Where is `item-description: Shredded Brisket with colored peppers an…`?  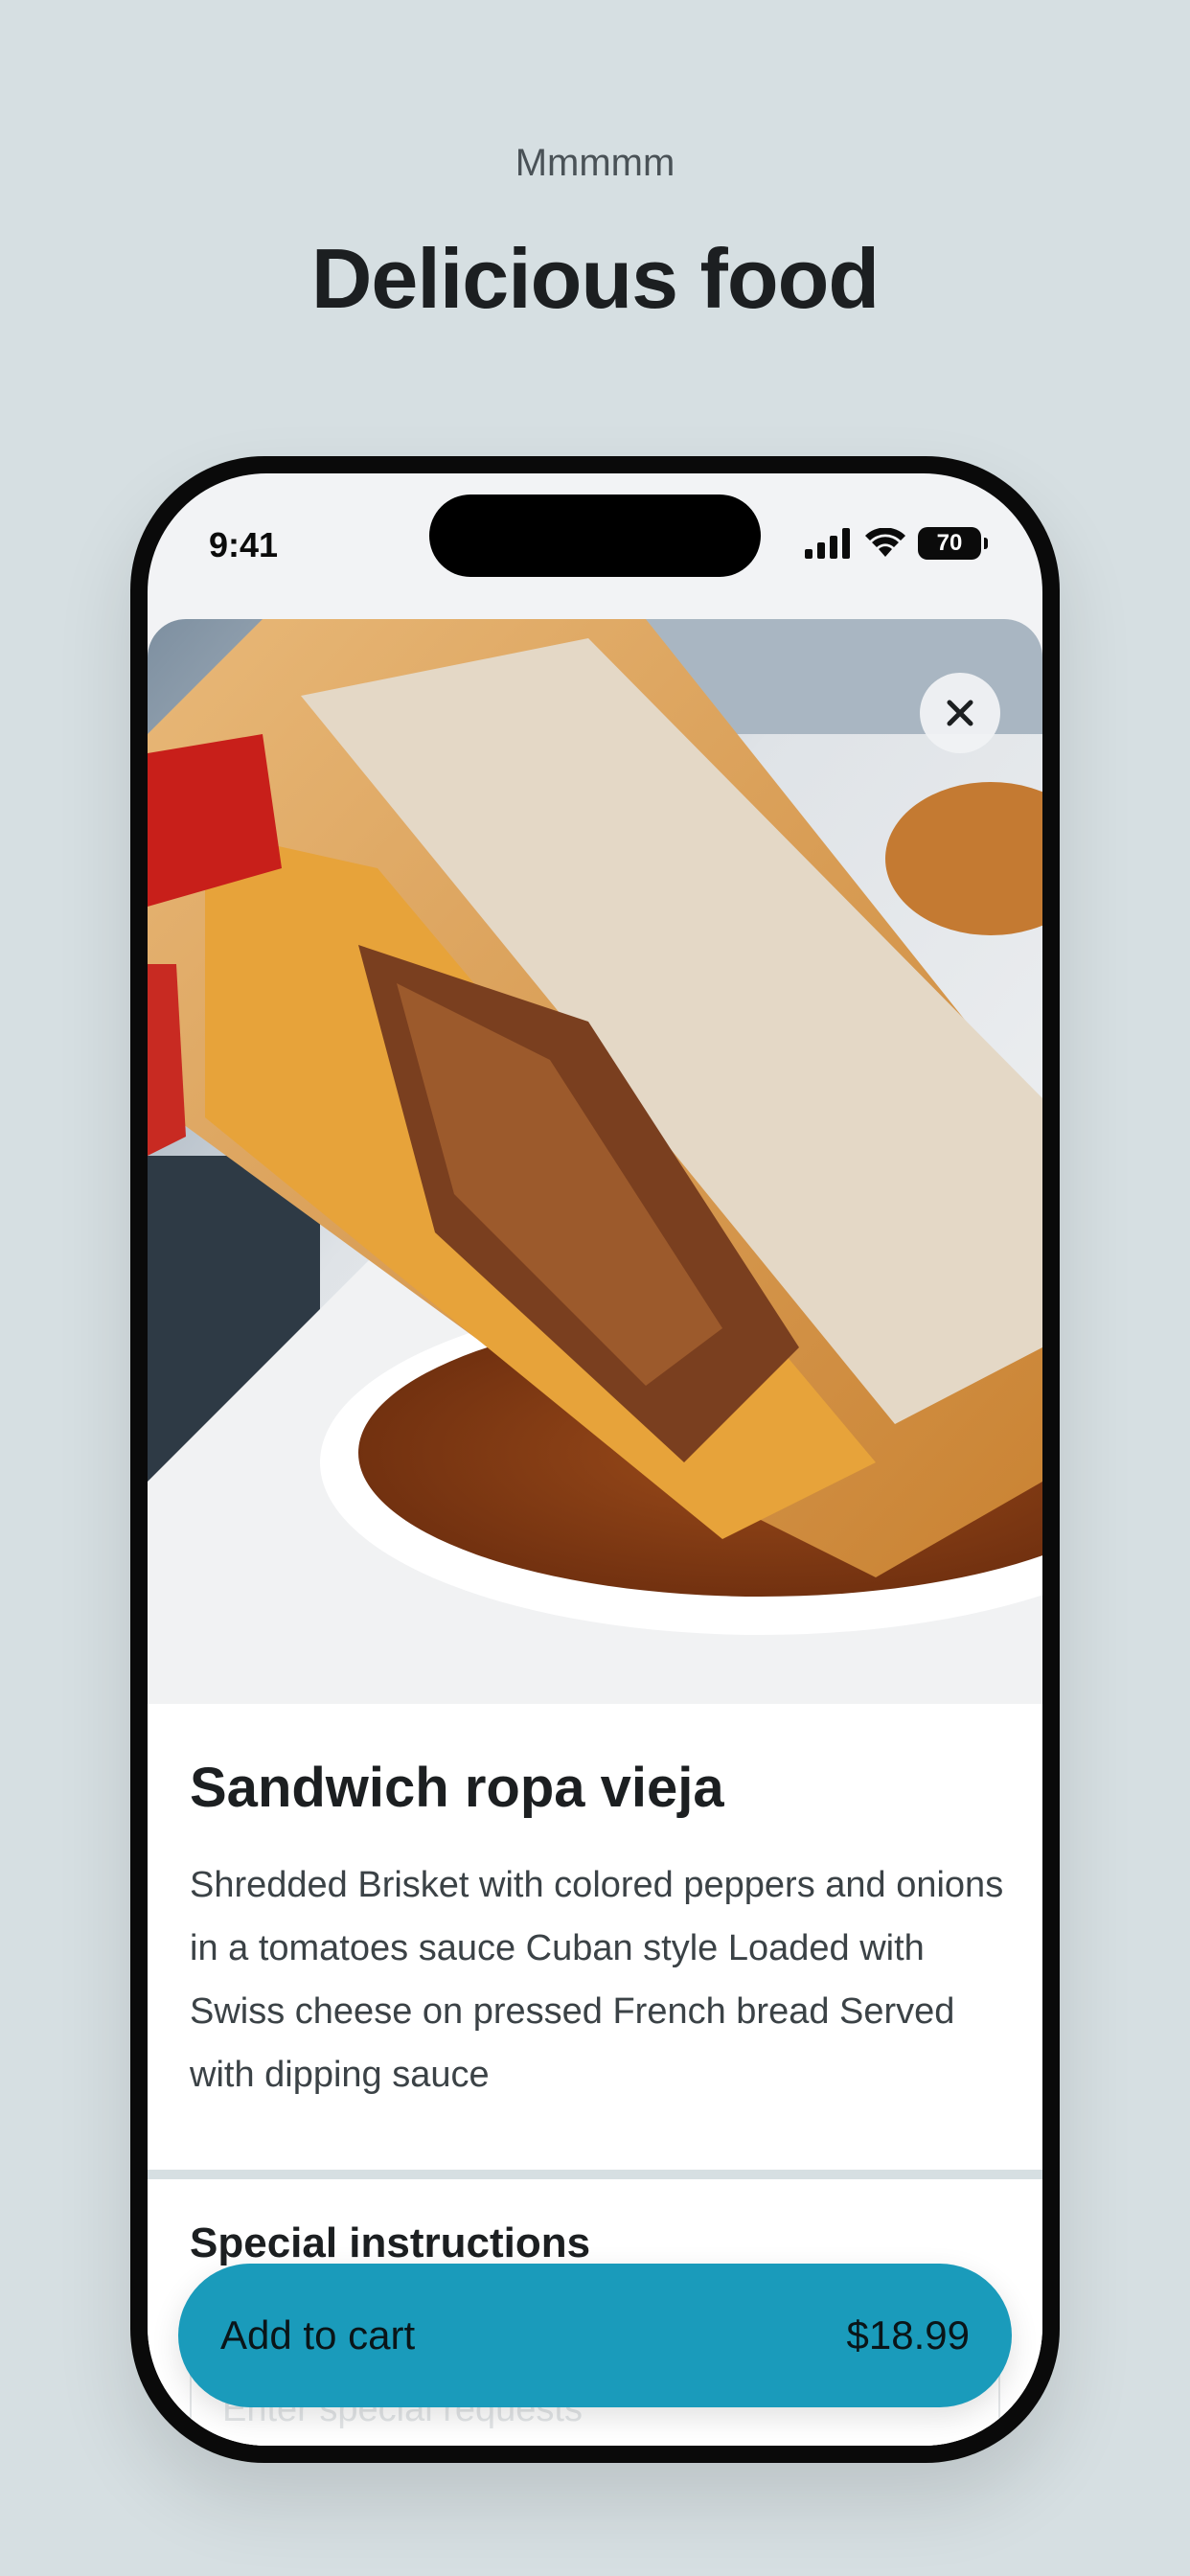 item-description: Shredded Brisket with colored peppers an… is located at coordinates (597, 1980).